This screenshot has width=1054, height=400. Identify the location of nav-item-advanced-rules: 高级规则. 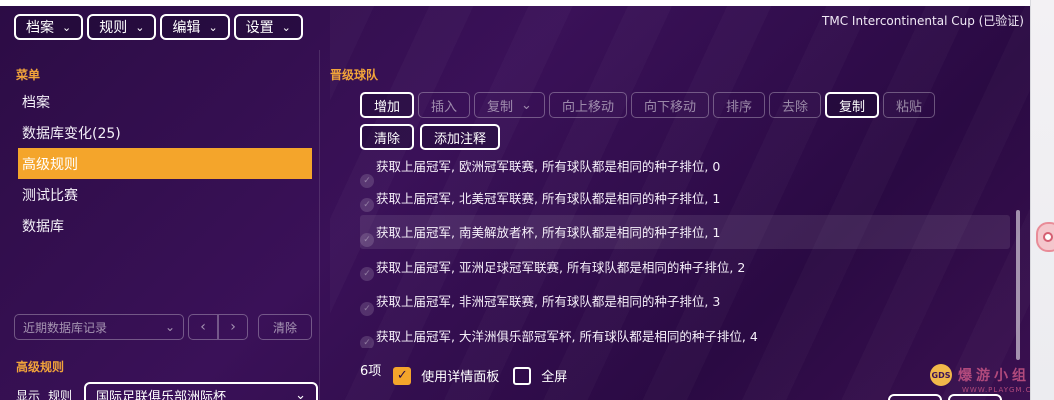
(165, 163).